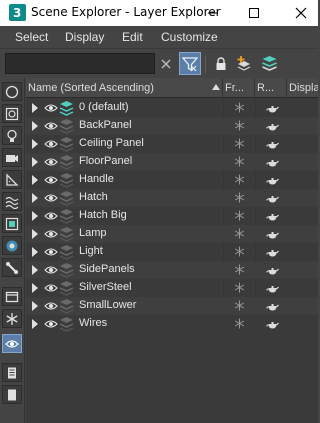 The width and height of the screenshot is (320, 423). What do you see at coordinates (12, 223) in the screenshot?
I see `display-groups-button` at bounding box center [12, 223].